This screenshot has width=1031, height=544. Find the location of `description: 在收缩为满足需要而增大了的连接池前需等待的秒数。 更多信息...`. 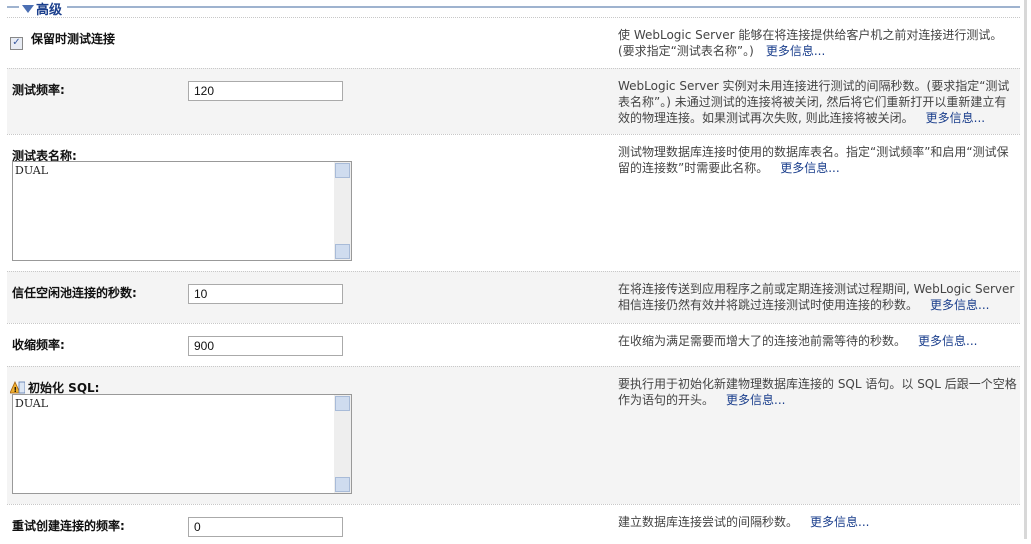

description: 在收缩为满足需要而增大了的连接池前需等待的秒数。 更多信息... is located at coordinates (818, 341).